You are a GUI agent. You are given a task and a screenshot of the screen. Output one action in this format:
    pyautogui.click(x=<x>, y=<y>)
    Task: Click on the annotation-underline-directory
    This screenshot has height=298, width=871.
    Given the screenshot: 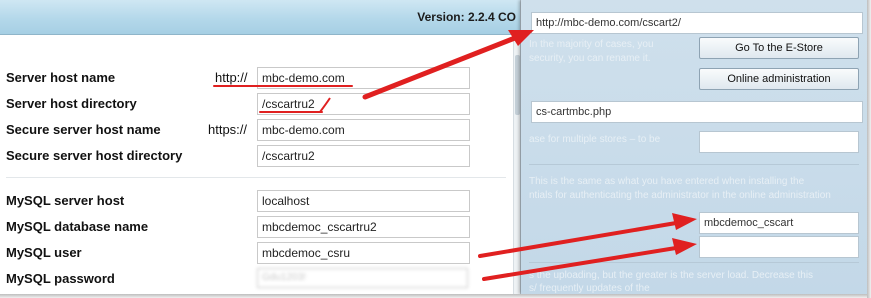 What is the action you would take?
    pyautogui.click(x=291, y=112)
    